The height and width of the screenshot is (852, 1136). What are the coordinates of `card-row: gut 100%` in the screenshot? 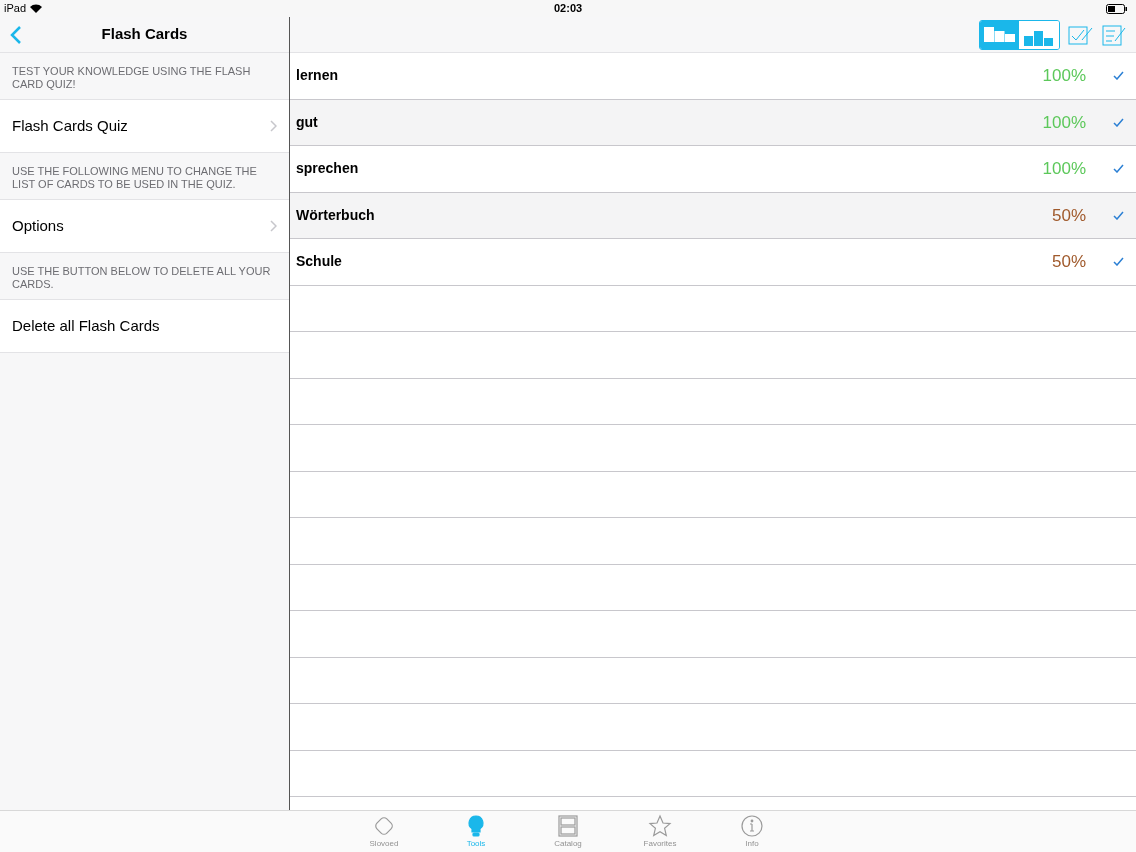 It's located at (713, 122).